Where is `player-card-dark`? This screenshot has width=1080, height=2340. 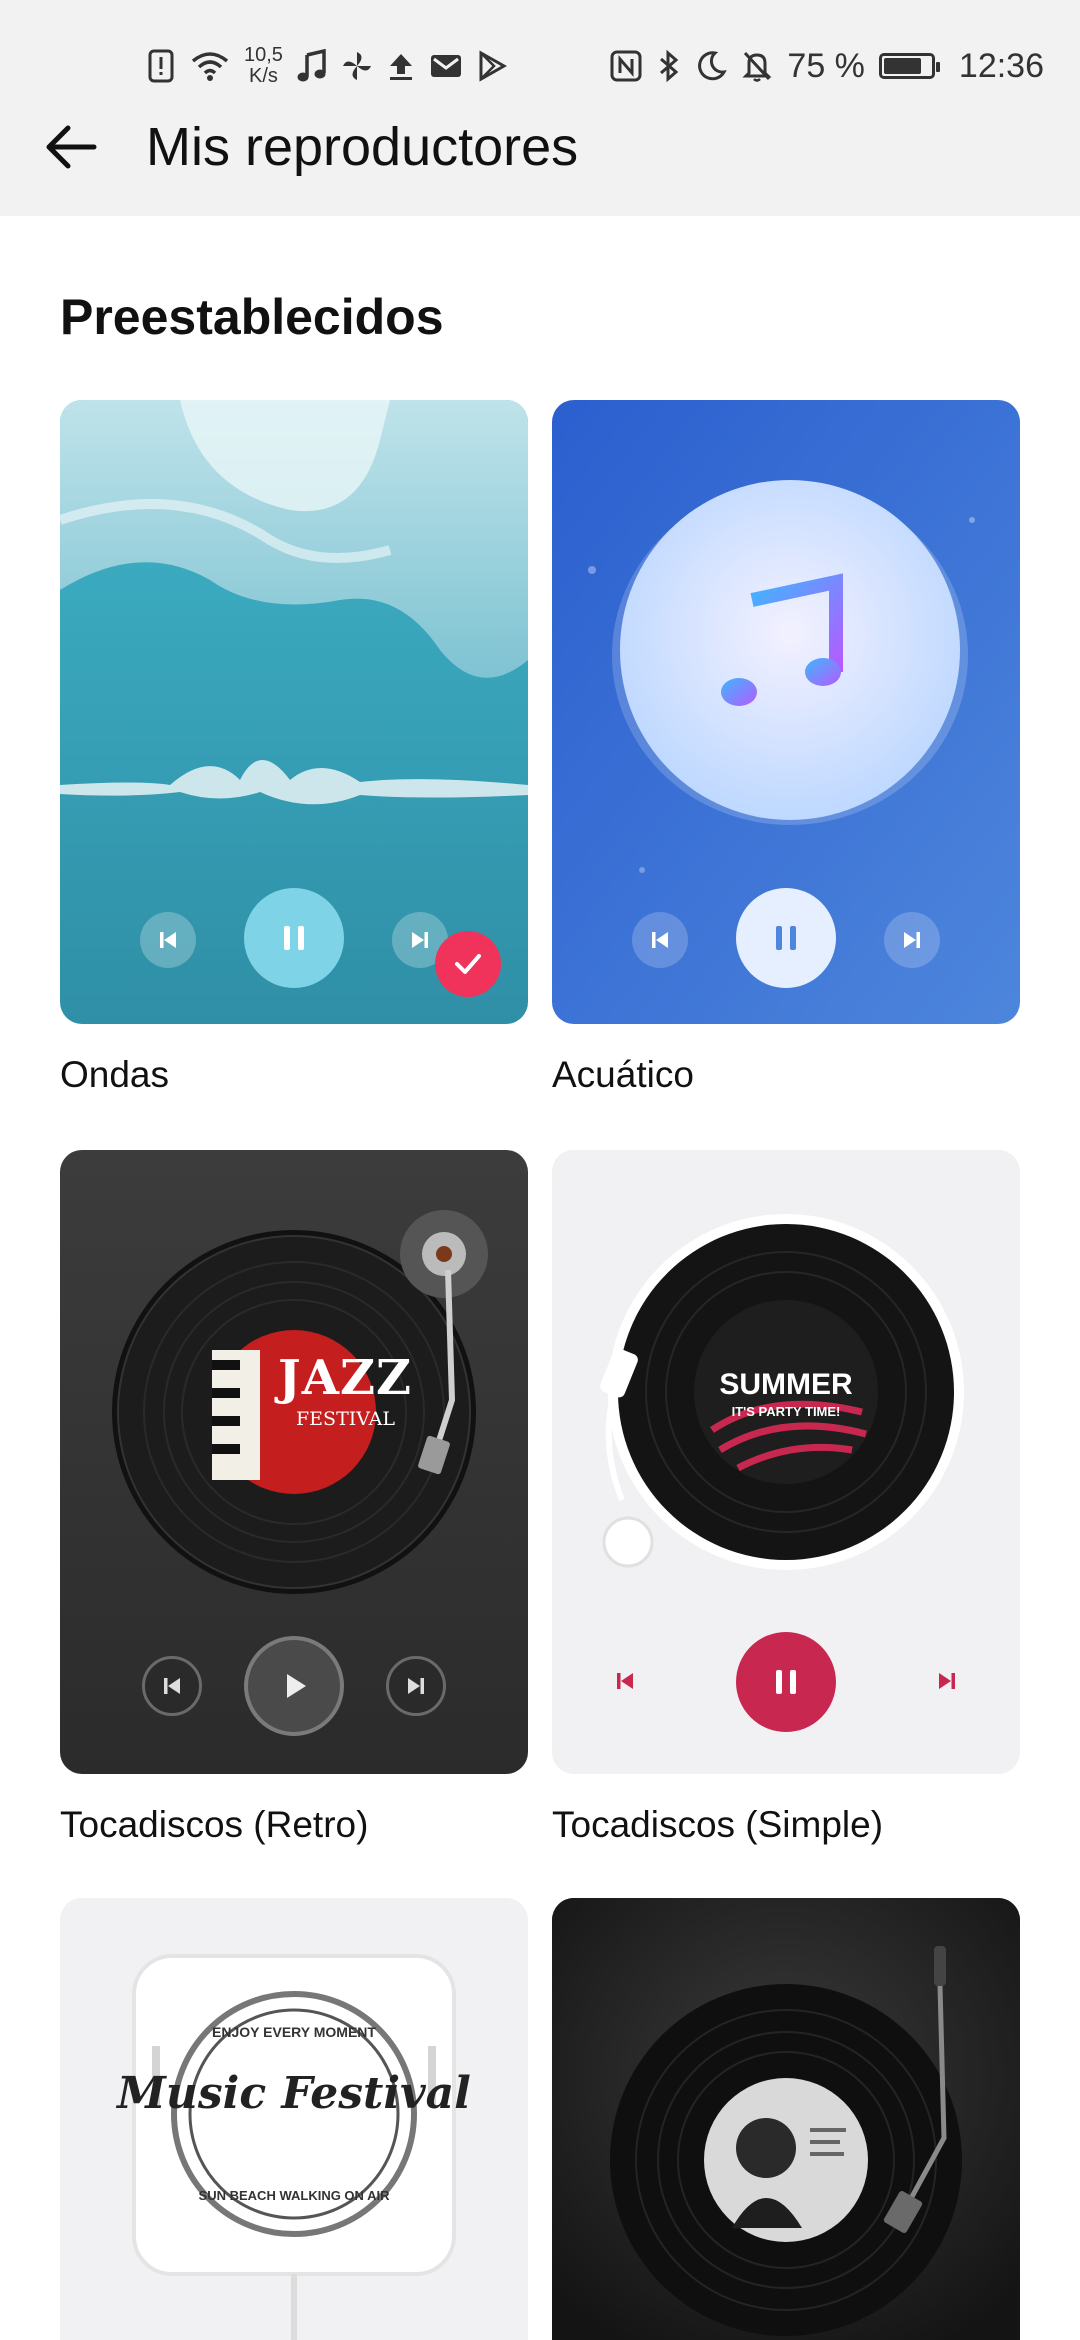
player-card-dark is located at coordinates (786, 2119).